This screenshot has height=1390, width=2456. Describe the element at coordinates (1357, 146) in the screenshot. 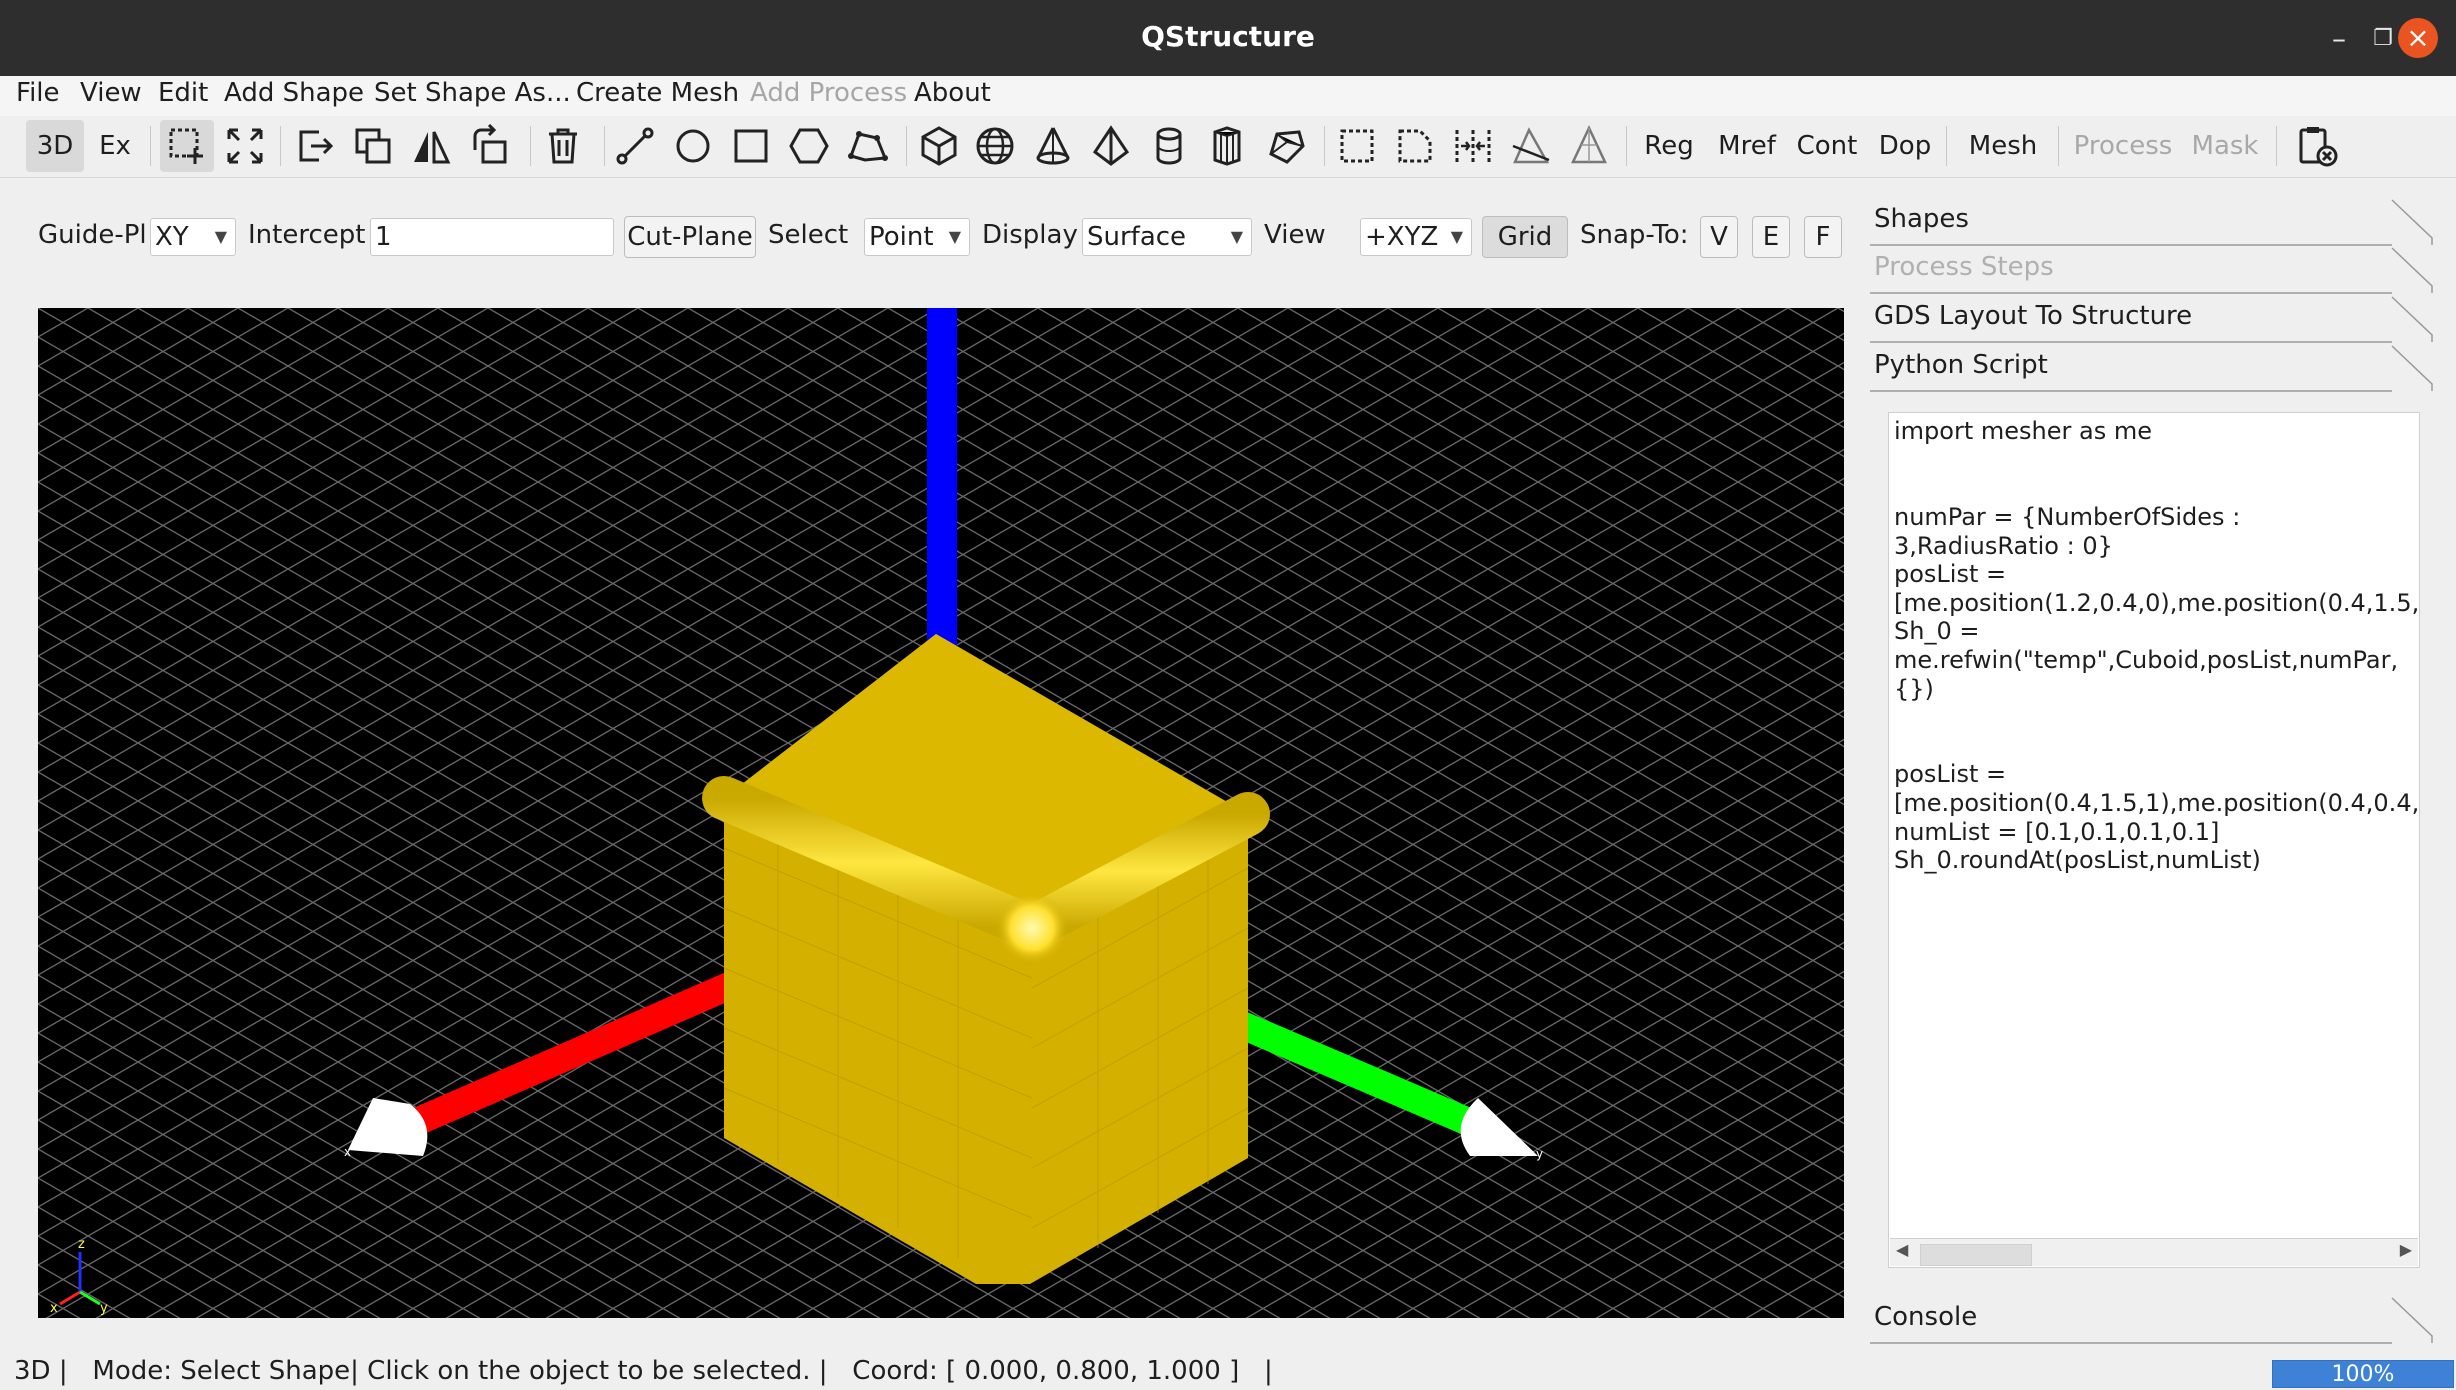

I see `cut-rectangle-icon` at that location.